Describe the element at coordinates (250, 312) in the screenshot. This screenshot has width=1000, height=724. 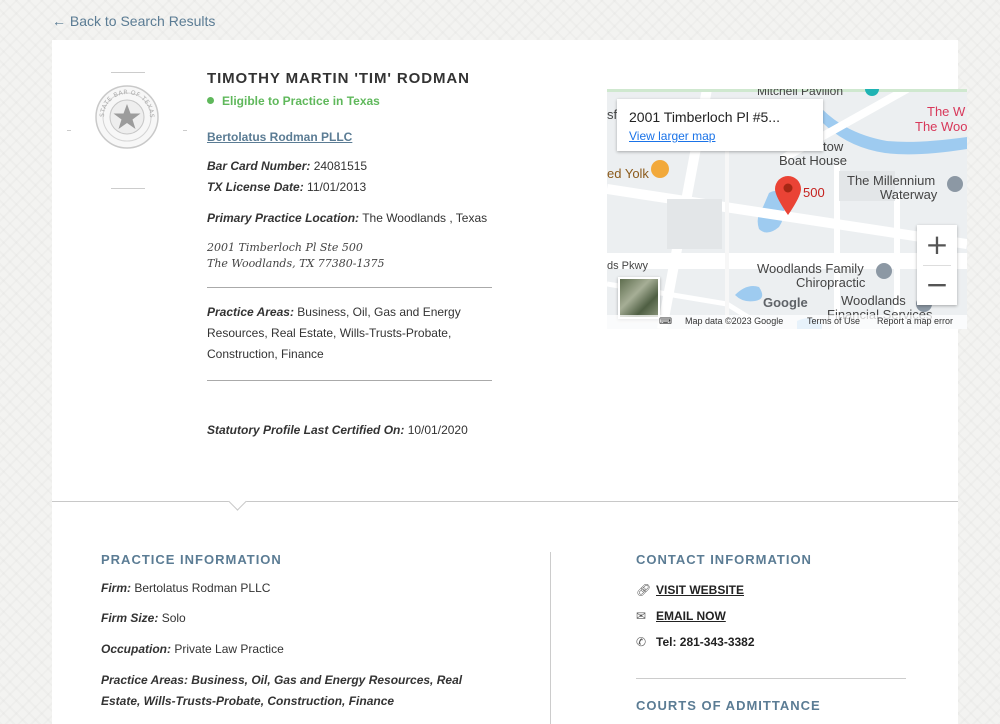
I see `practice-areas-label: Practice Areas:` at that location.